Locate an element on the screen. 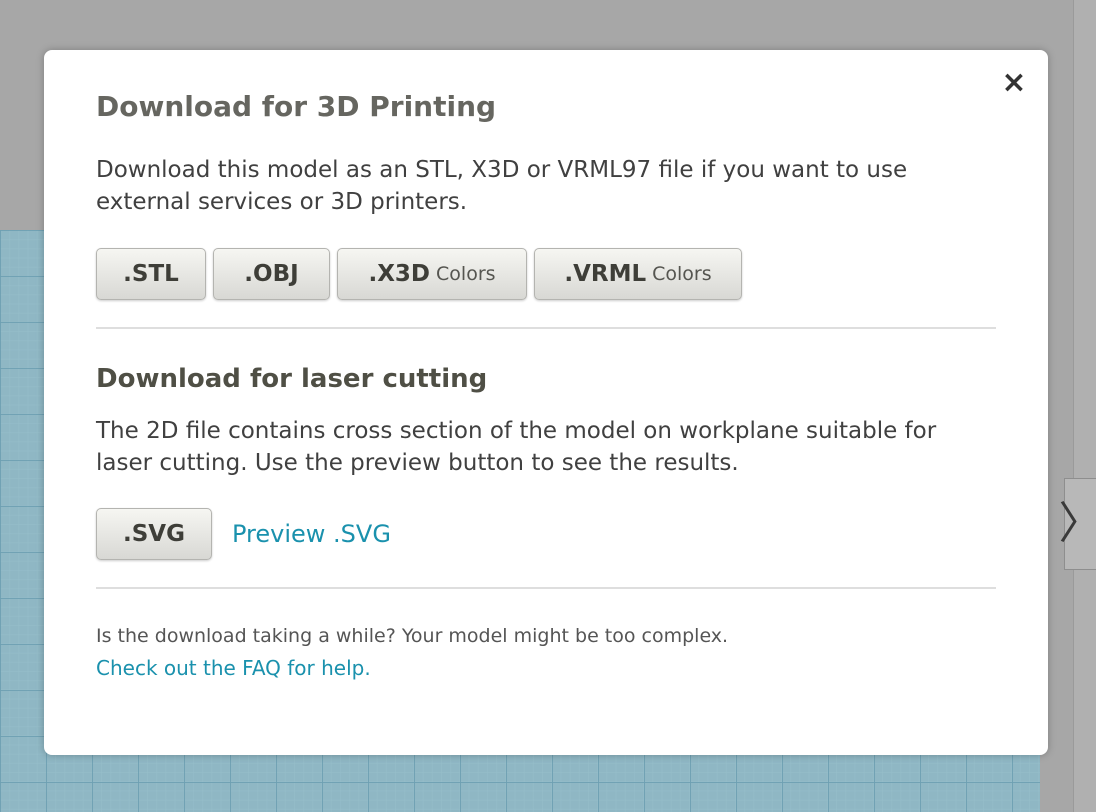 The height and width of the screenshot is (812, 1096). panel-toggle-chevron-icon: 〉 is located at coordinates (1077, 524).